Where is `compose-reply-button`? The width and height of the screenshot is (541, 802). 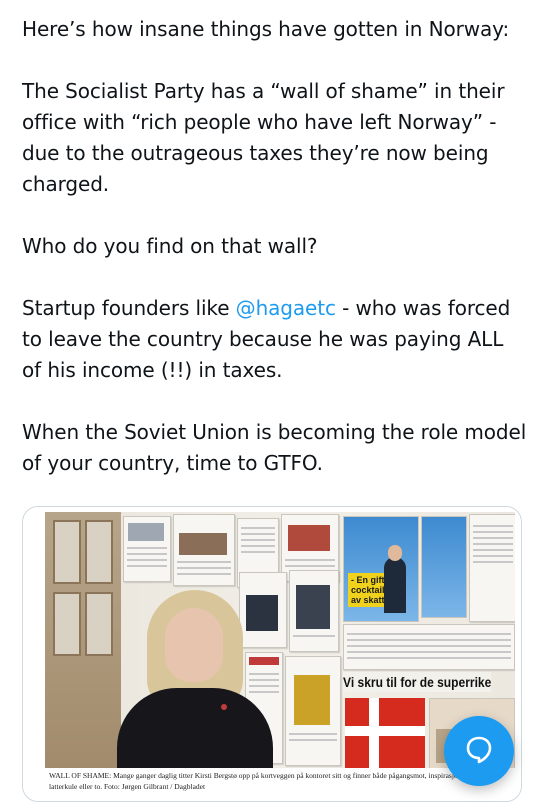
compose-reply-button is located at coordinates (479, 751).